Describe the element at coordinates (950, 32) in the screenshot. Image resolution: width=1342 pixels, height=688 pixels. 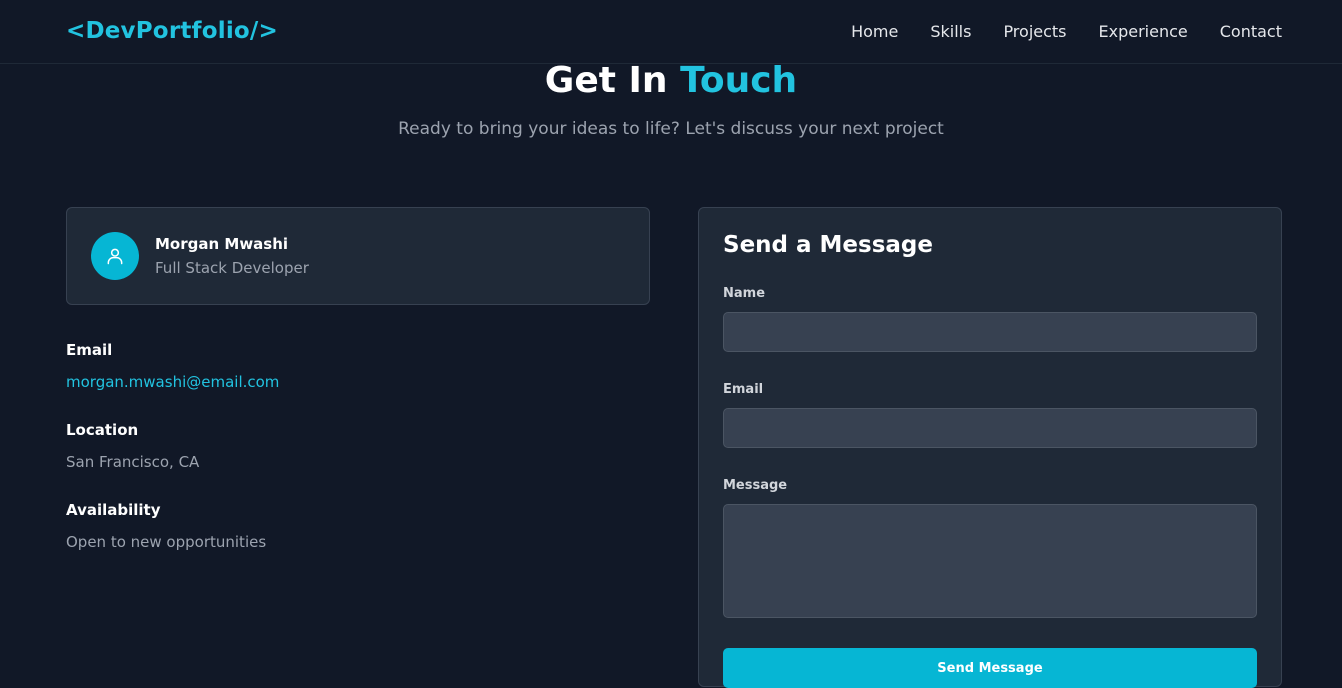
I see `nav-link-skills: Skills` at that location.